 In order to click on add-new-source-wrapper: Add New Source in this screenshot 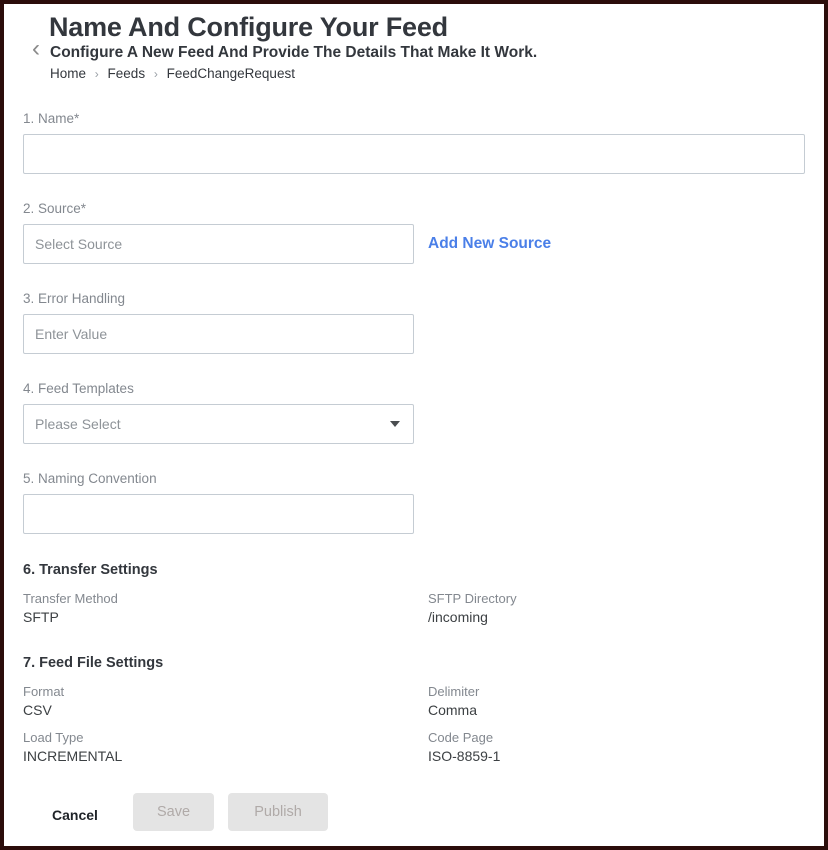, I will do `click(489, 244)`.